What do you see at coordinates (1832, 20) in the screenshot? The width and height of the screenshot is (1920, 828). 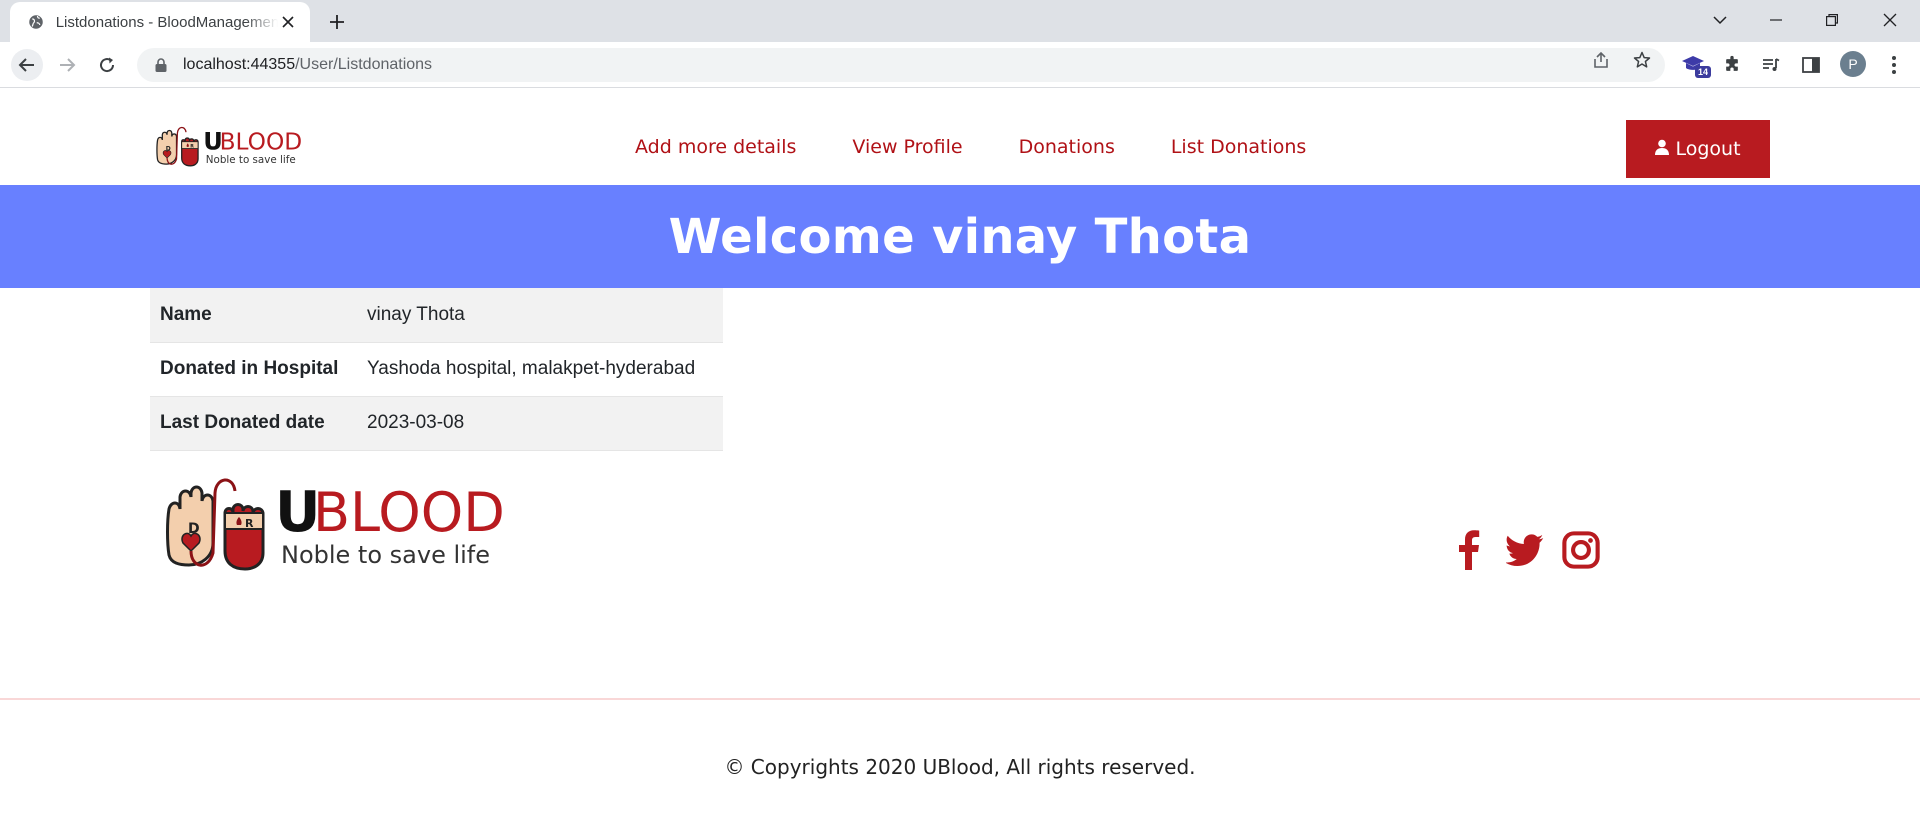 I see `restore-icon` at bounding box center [1832, 20].